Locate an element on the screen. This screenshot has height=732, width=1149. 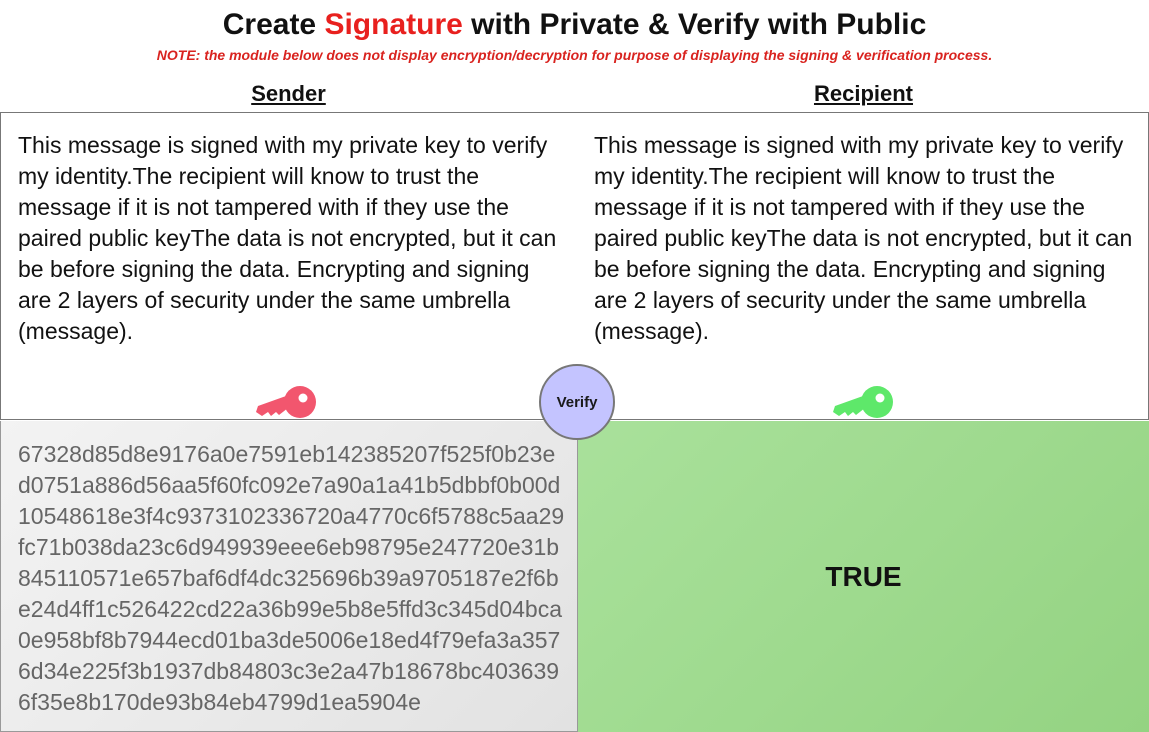
title-accent-word: Signature is located at coordinates (393, 24).